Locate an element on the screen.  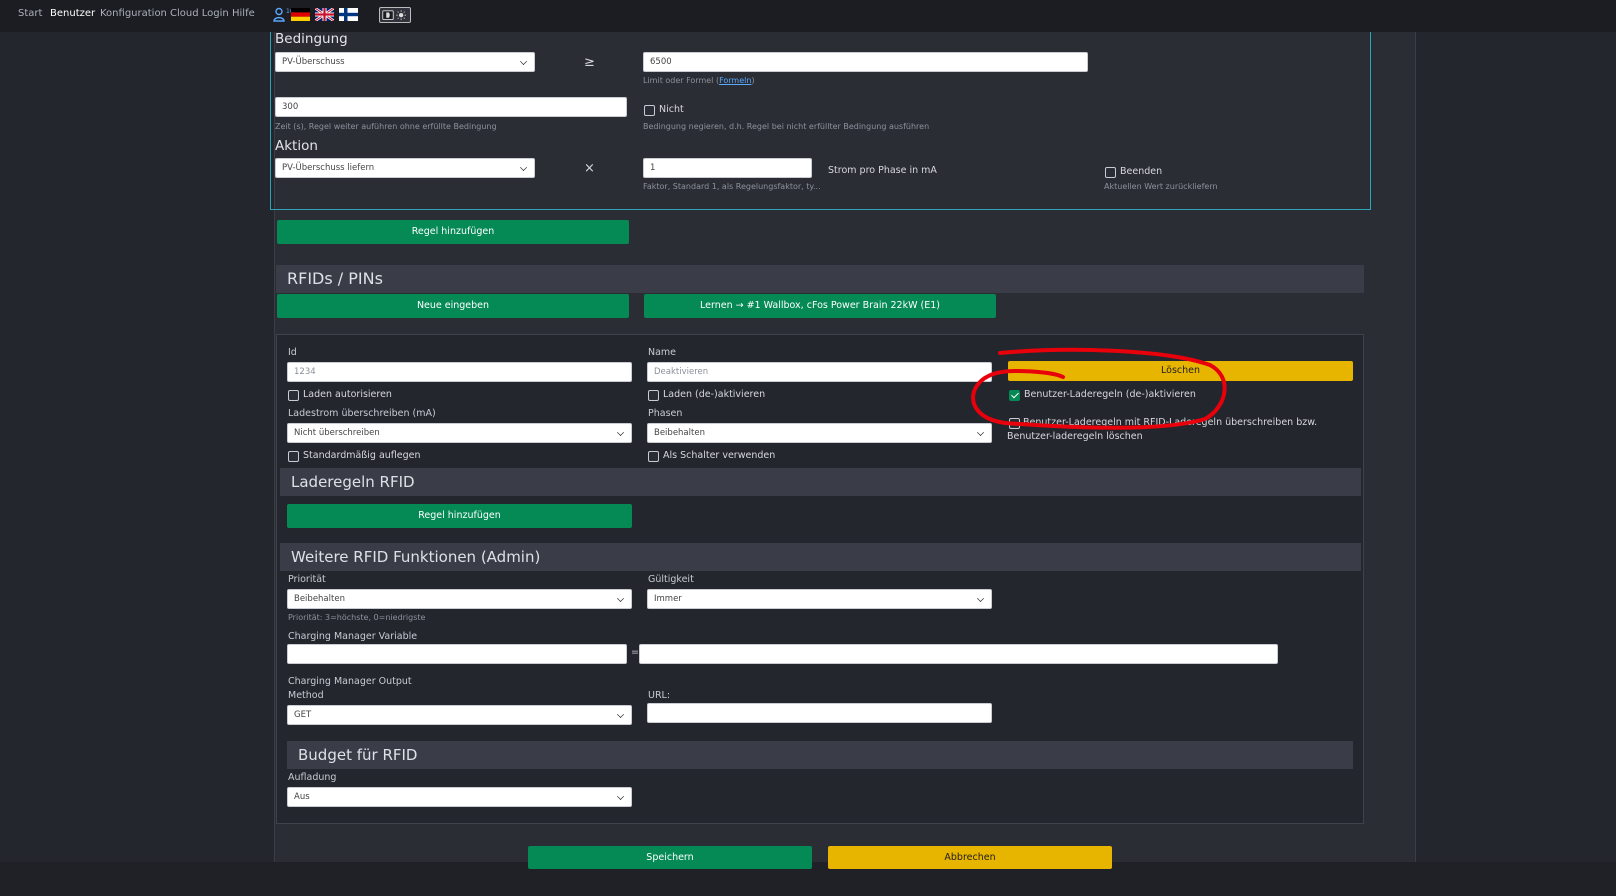
end-label: Beenden is located at coordinates (1141, 171).